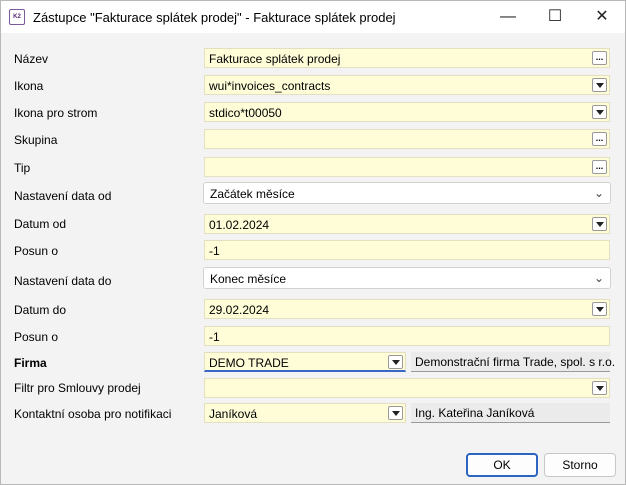 This screenshot has width=626, height=485. What do you see at coordinates (407, 336) in the screenshot?
I see `posun-do-field: -1` at bounding box center [407, 336].